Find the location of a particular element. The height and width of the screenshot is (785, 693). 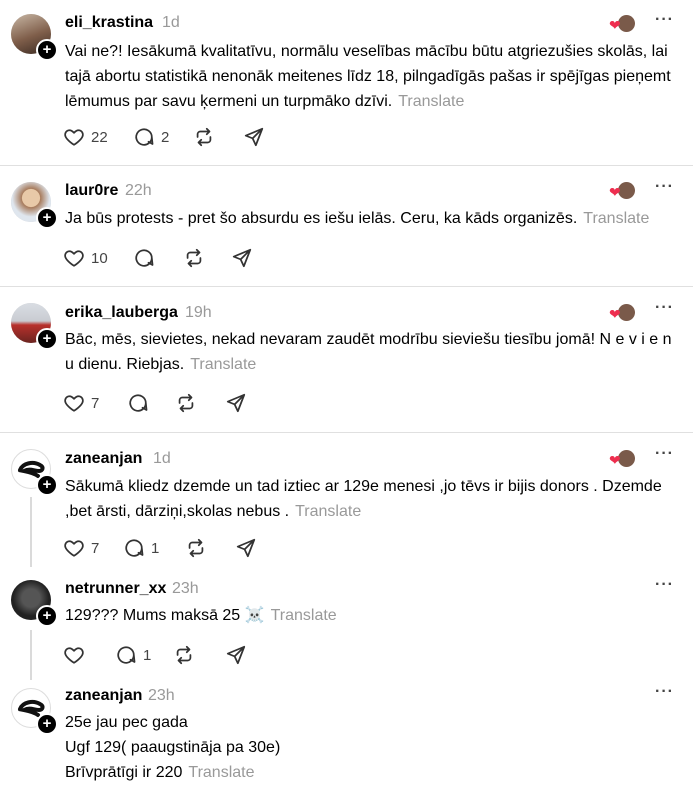

reply-button: 2 is located at coordinates (151, 137).